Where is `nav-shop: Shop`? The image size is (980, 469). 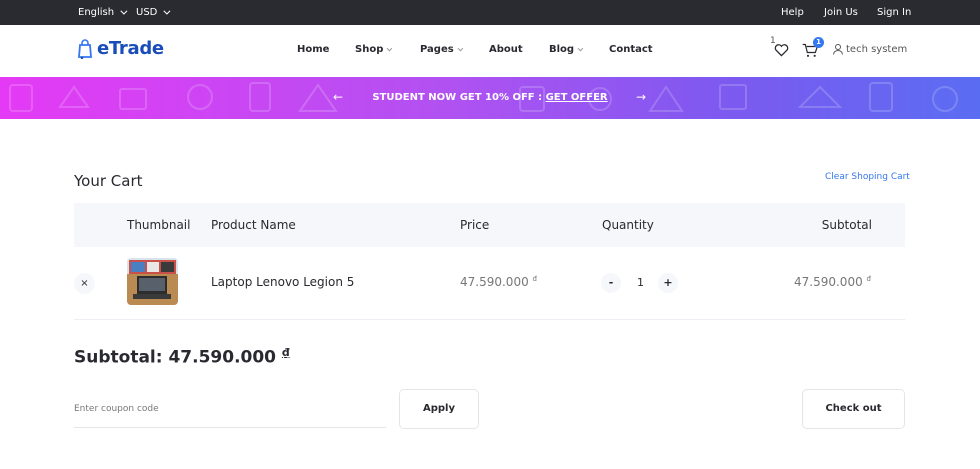
nav-shop: Shop is located at coordinates (374, 49).